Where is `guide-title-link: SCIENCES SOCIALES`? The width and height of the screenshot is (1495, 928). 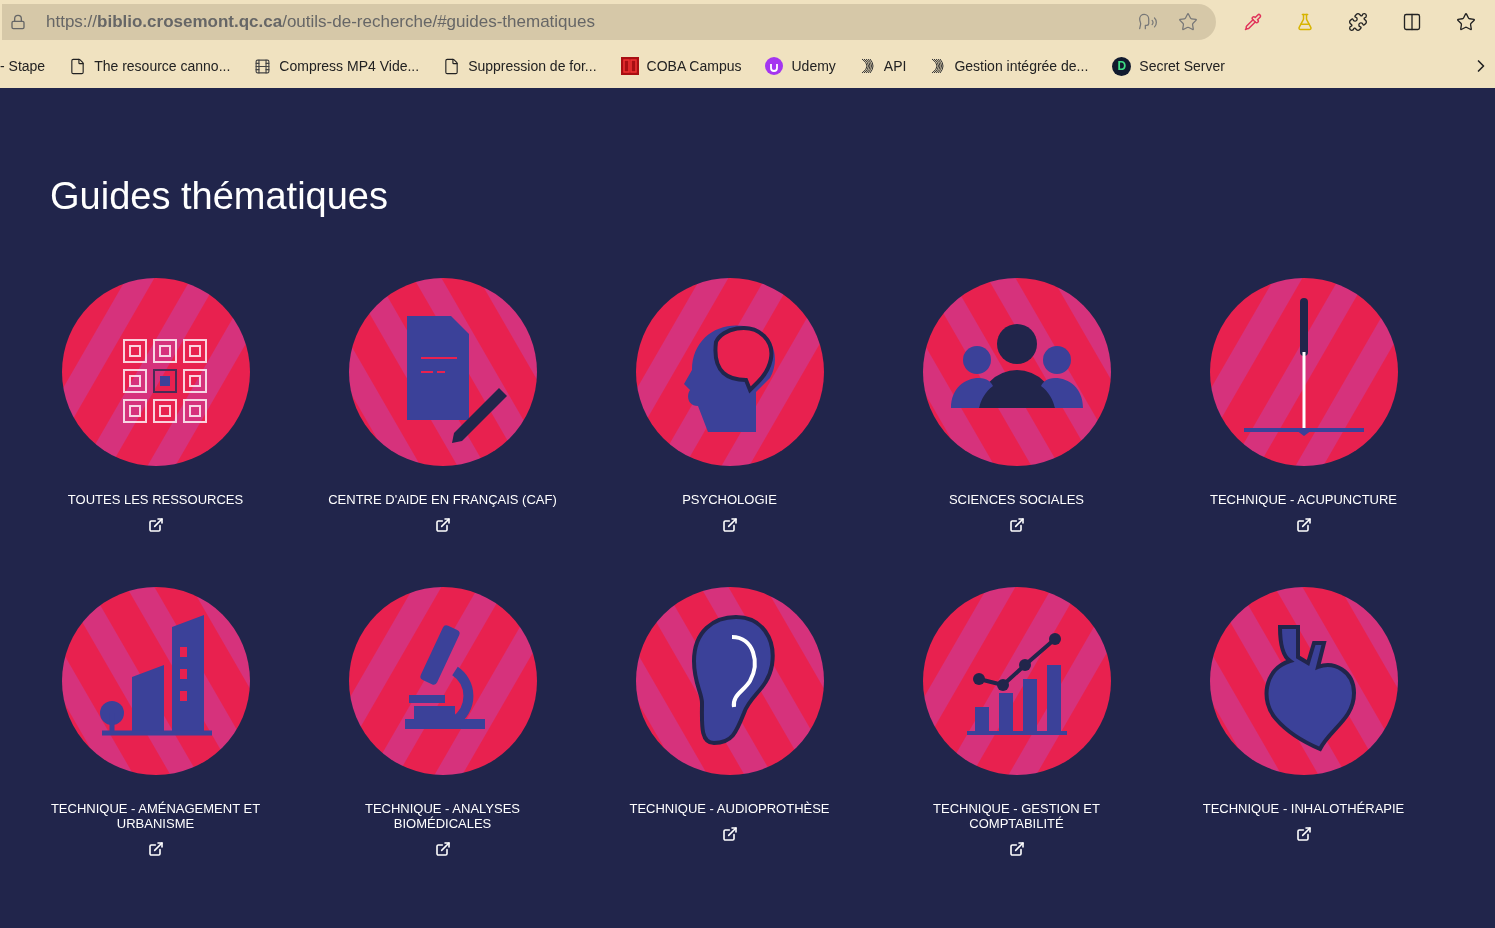
guide-title-link: SCIENCES SOCIALES is located at coordinates (1016, 499).